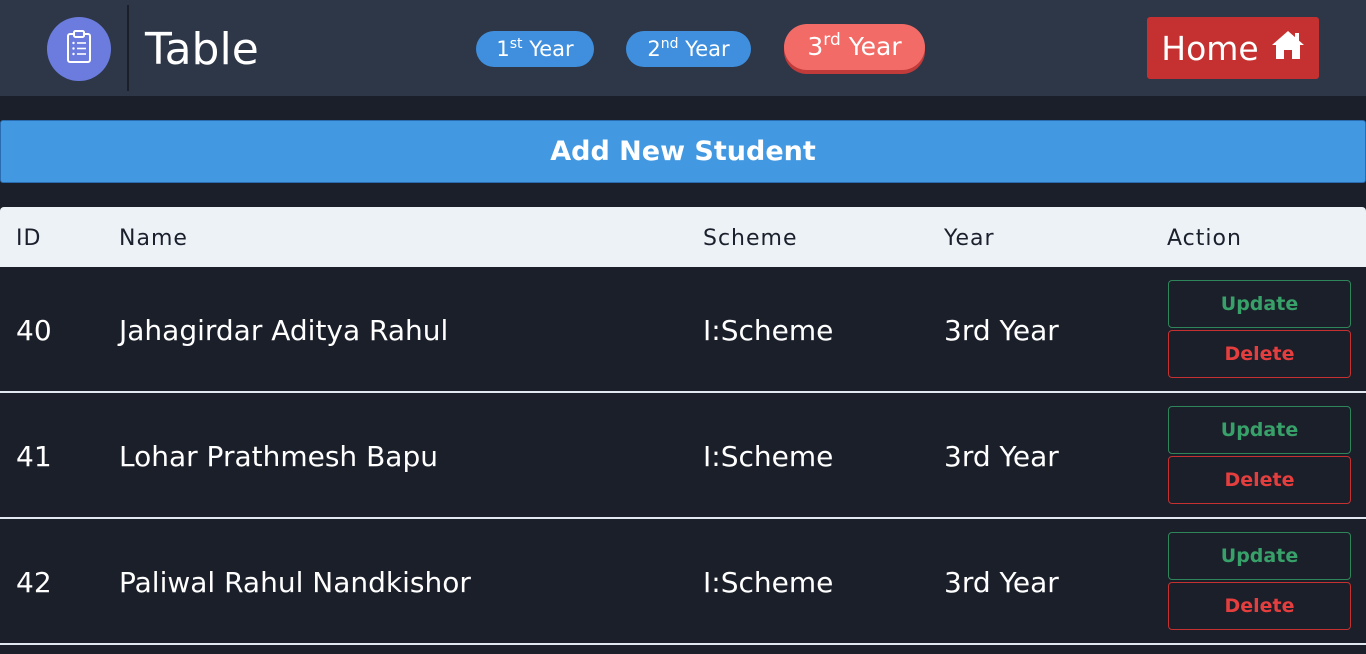  I want to click on tab-year-number: 1, so click(503, 49).